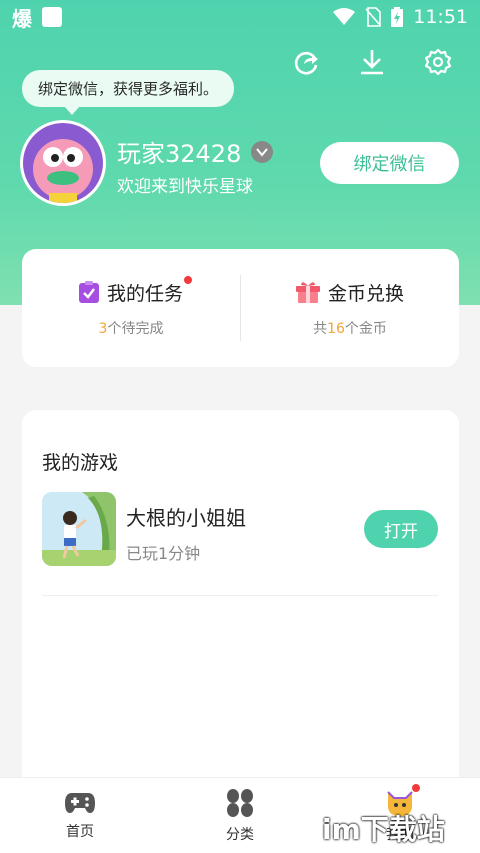  Describe the element at coordinates (22, 18) in the screenshot. I see `status-app-glyph: 爆` at that location.